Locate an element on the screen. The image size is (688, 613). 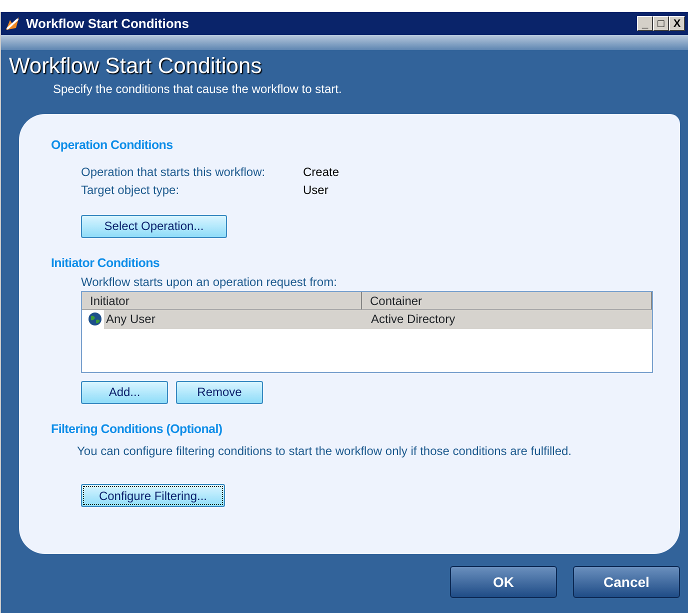
section-heading: Operation Conditions is located at coordinates (112, 145).